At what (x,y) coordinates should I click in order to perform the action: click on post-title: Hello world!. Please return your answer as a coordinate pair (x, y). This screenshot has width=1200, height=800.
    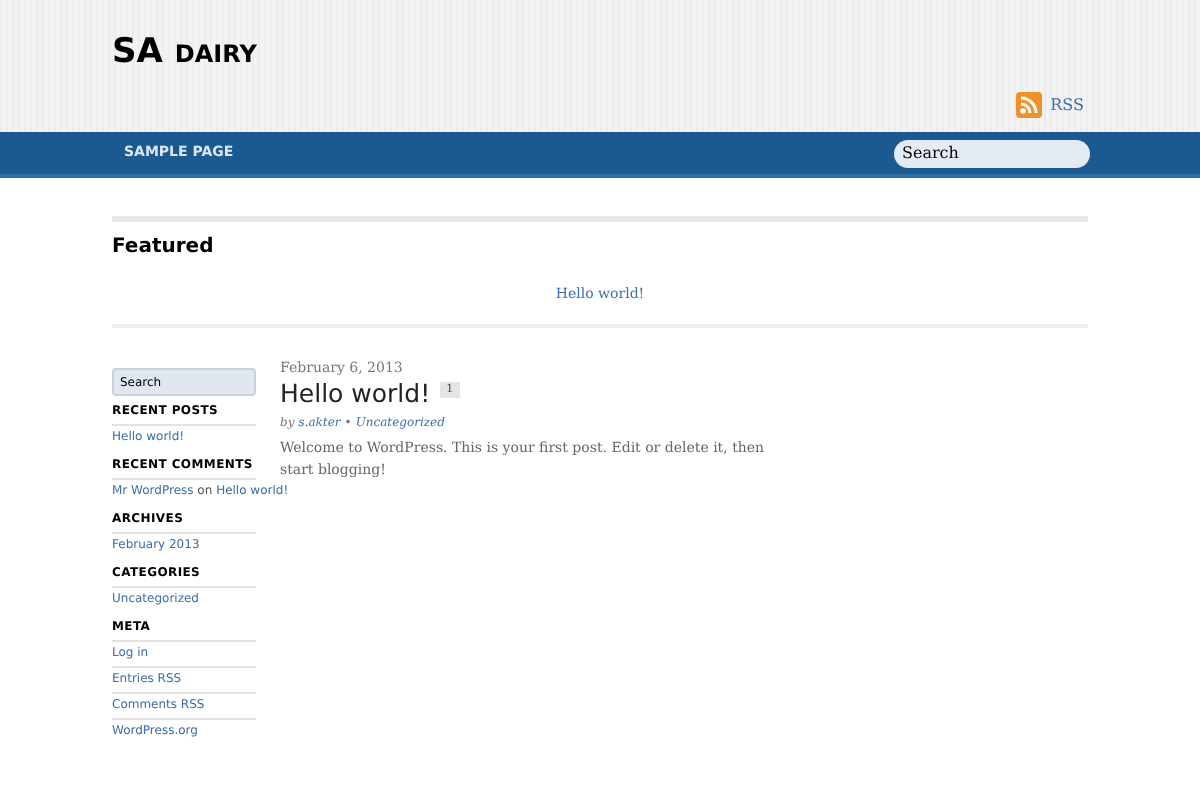
    Looking at the image, I should click on (355, 394).